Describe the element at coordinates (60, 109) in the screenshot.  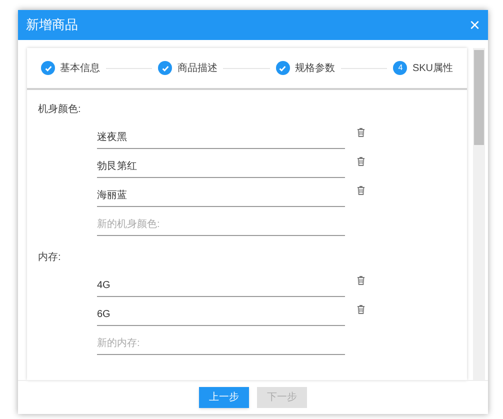
I see `section-label: 机身颜色:` at that location.